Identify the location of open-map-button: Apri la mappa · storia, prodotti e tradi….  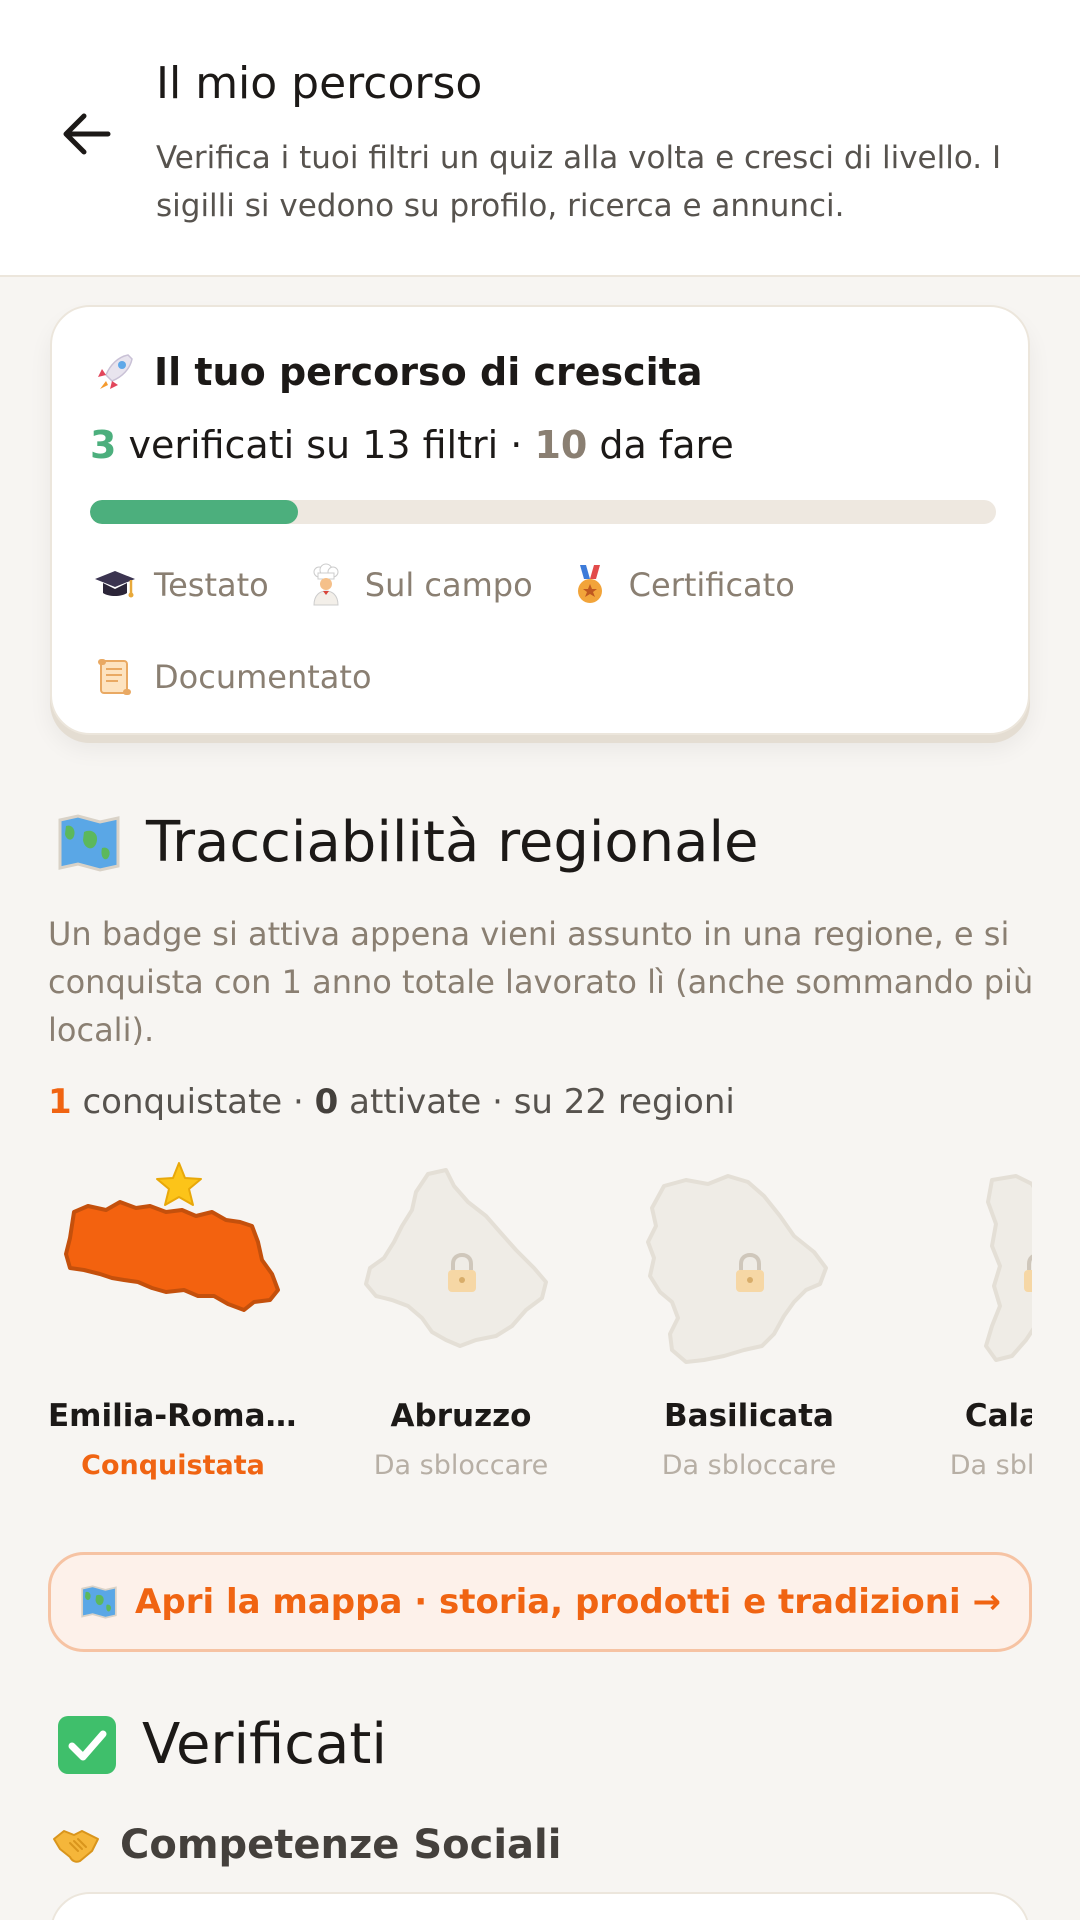
(540, 1602).